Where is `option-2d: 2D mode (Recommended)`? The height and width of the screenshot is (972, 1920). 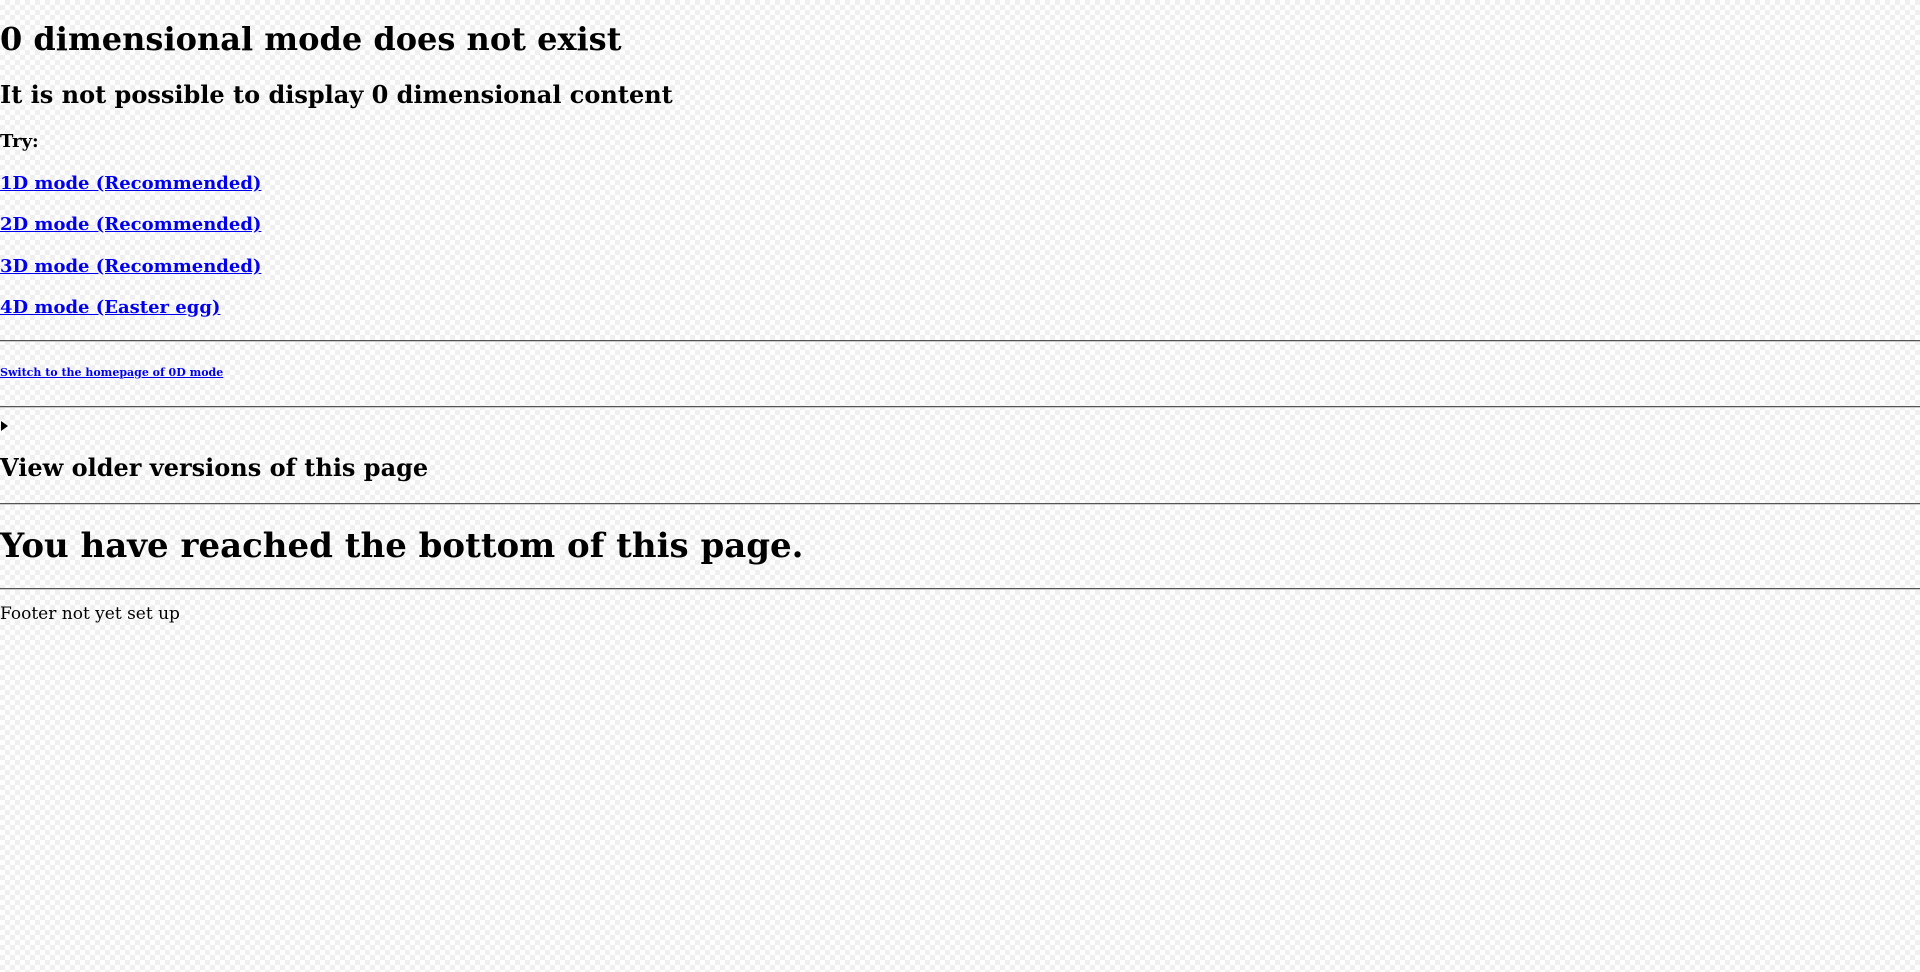 option-2d: 2D mode (Recommended) is located at coordinates (130, 225).